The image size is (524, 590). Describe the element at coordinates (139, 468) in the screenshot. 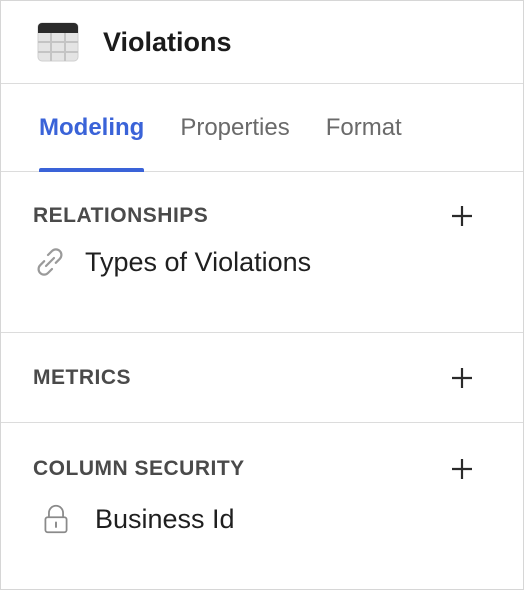

I see `column-security-title: COLUMN SECURITY` at that location.